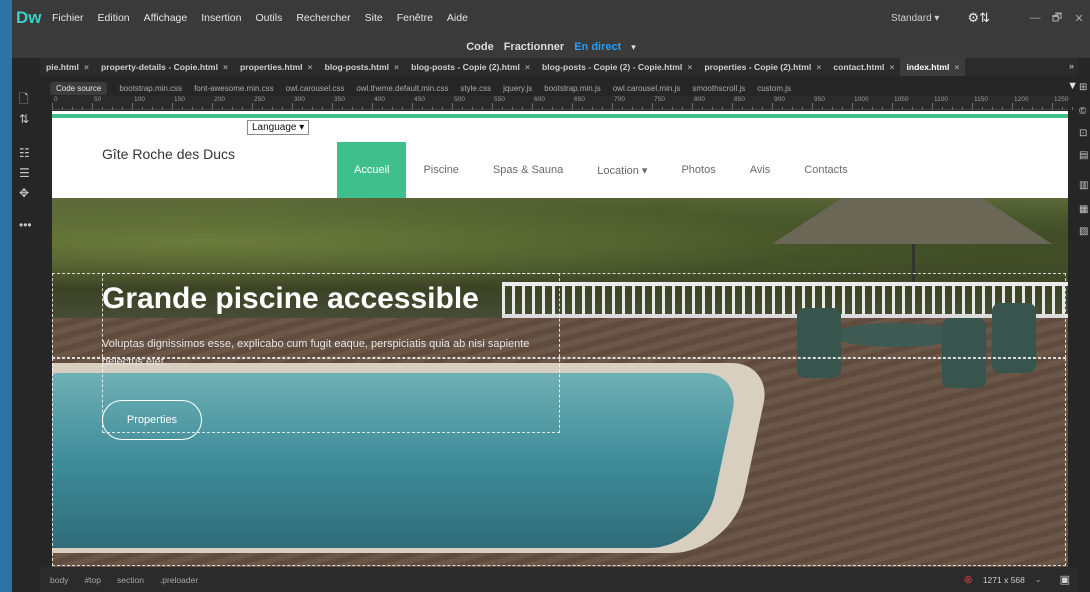 The height and width of the screenshot is (592, 1090). What do you see at coordinates (718, 88) in the screenshot?
I see `related-file: smoothscroll.js` at bounding box center [718, 88].